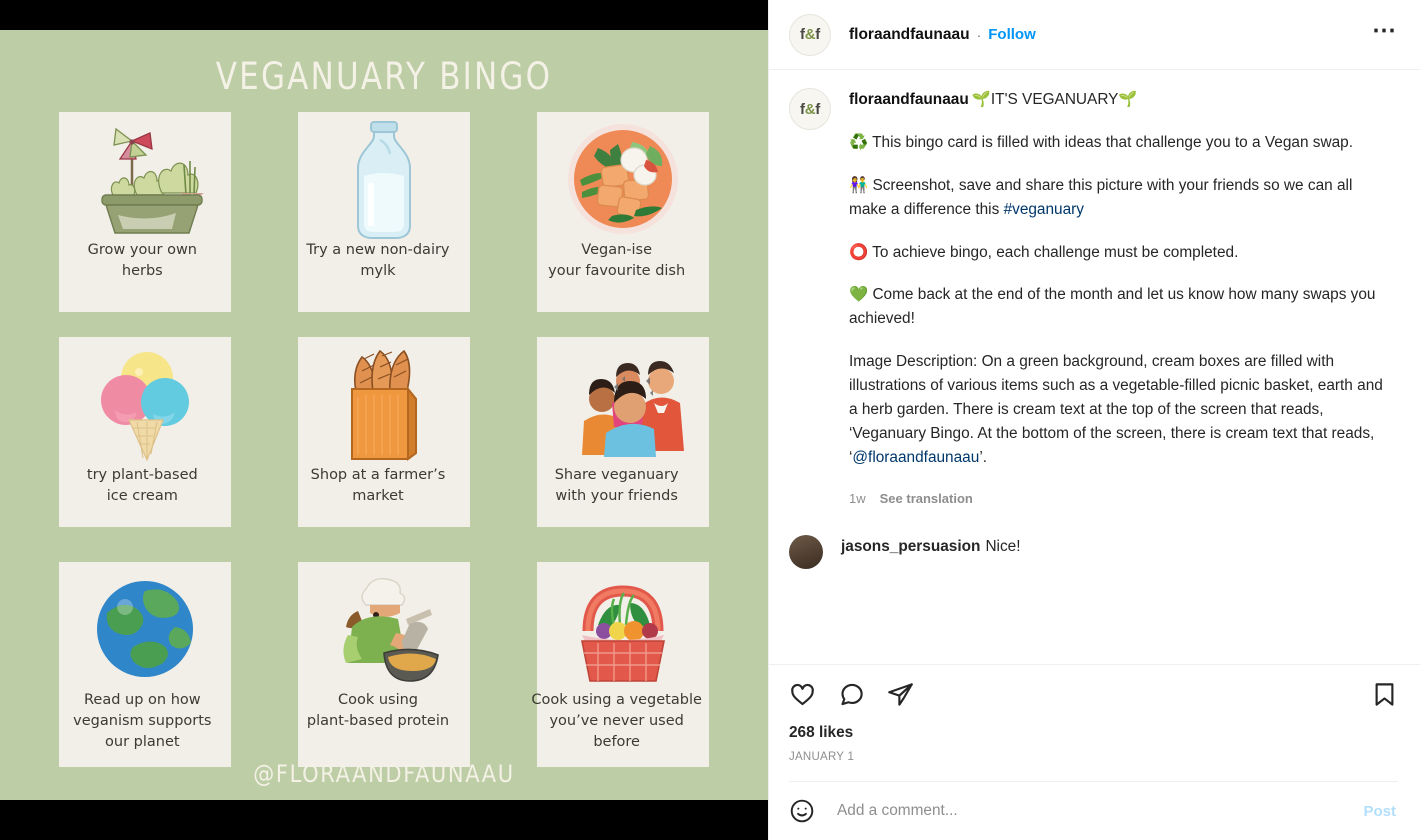  What do you see at coordinates (1054, 99) in the screenshot?
I see `caption-headline: 🌱IT'S VEGANUARY🌱` at bounding box center [1054, 99].